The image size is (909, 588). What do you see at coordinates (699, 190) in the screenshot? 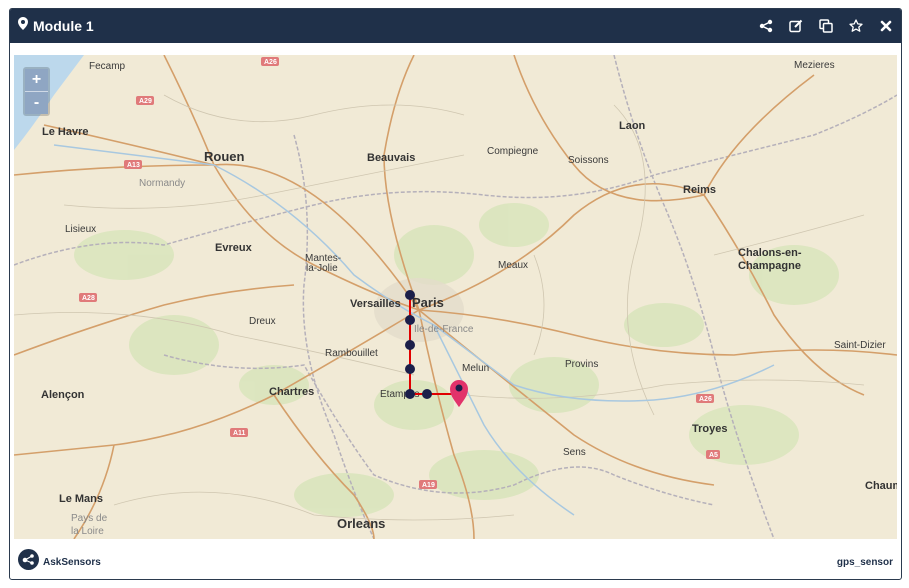
I see `city-label: Reims` at bounding box center [699, 190].